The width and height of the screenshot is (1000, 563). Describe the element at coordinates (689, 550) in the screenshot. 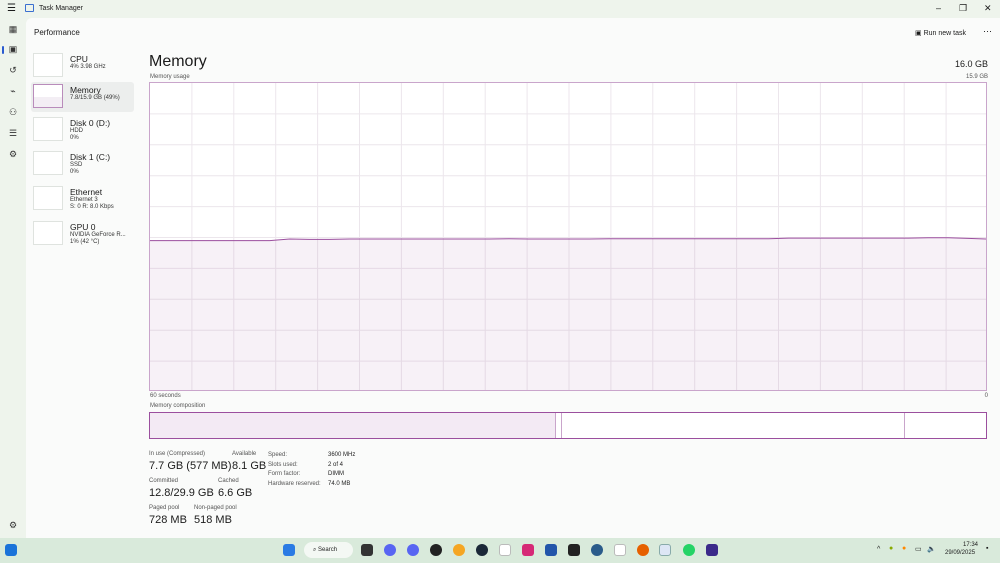

I see `whatsapp-icon` at that location.